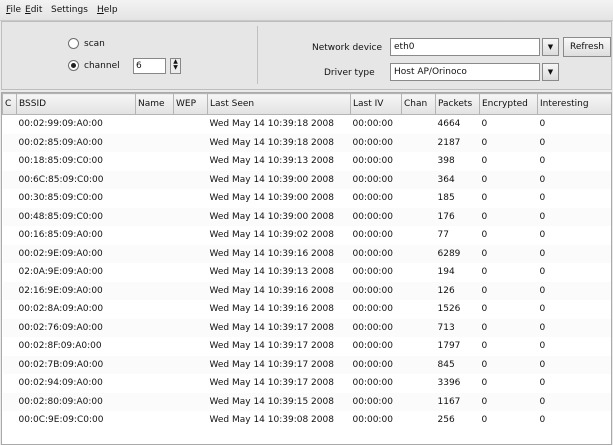 The height and width of the screenshot is (445, 613). Describe the element at coordinates (457, 104) in the screenshot. I see `col-header-packets: Packets` at that location.